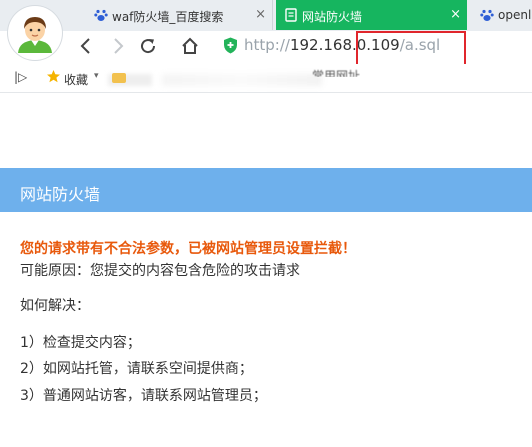  I want to click on home-icon, so click(190, 46).